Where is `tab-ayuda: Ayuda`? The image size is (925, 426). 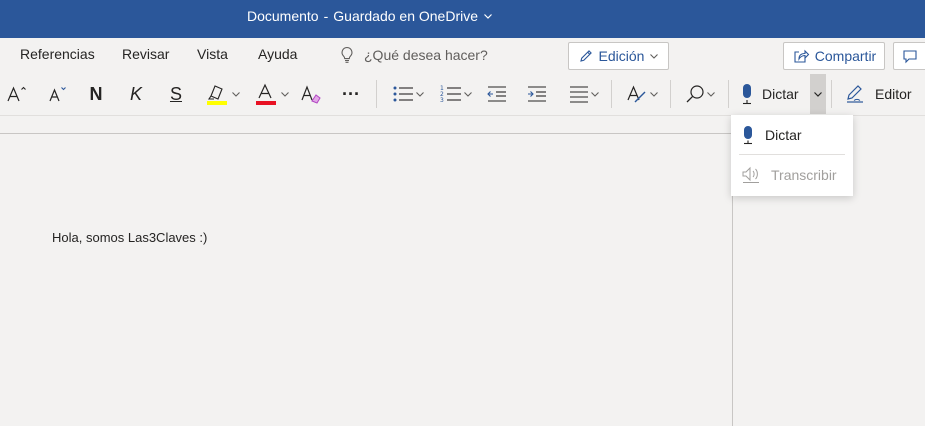 tab-ayuda: Ayuda is located at coordinates (277, 54).